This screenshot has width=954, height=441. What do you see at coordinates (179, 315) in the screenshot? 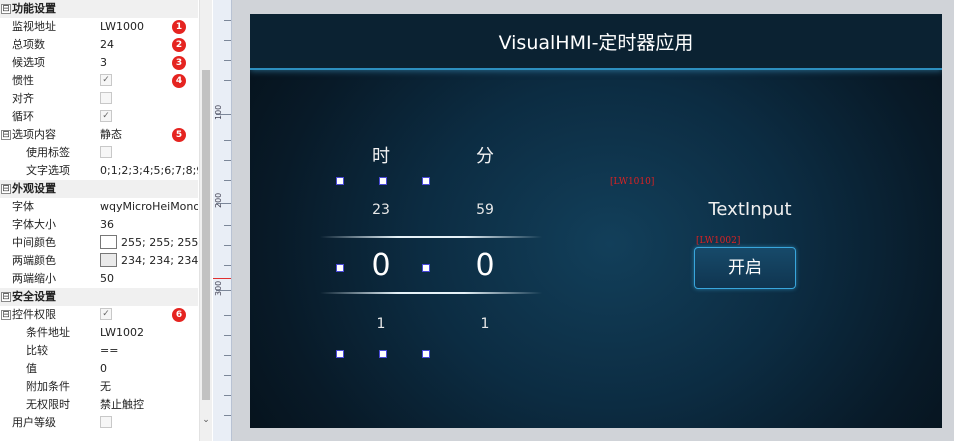
I see `annotation-badge-6: 6` at bounding box center [179, 315].